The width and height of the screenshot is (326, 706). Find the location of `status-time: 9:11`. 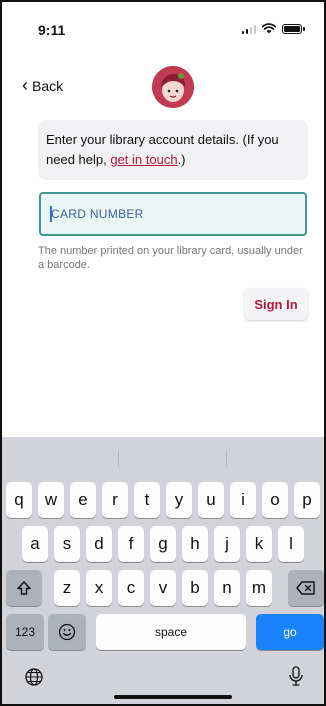

status-time: 9:11 is located at coordinates (52, 30).